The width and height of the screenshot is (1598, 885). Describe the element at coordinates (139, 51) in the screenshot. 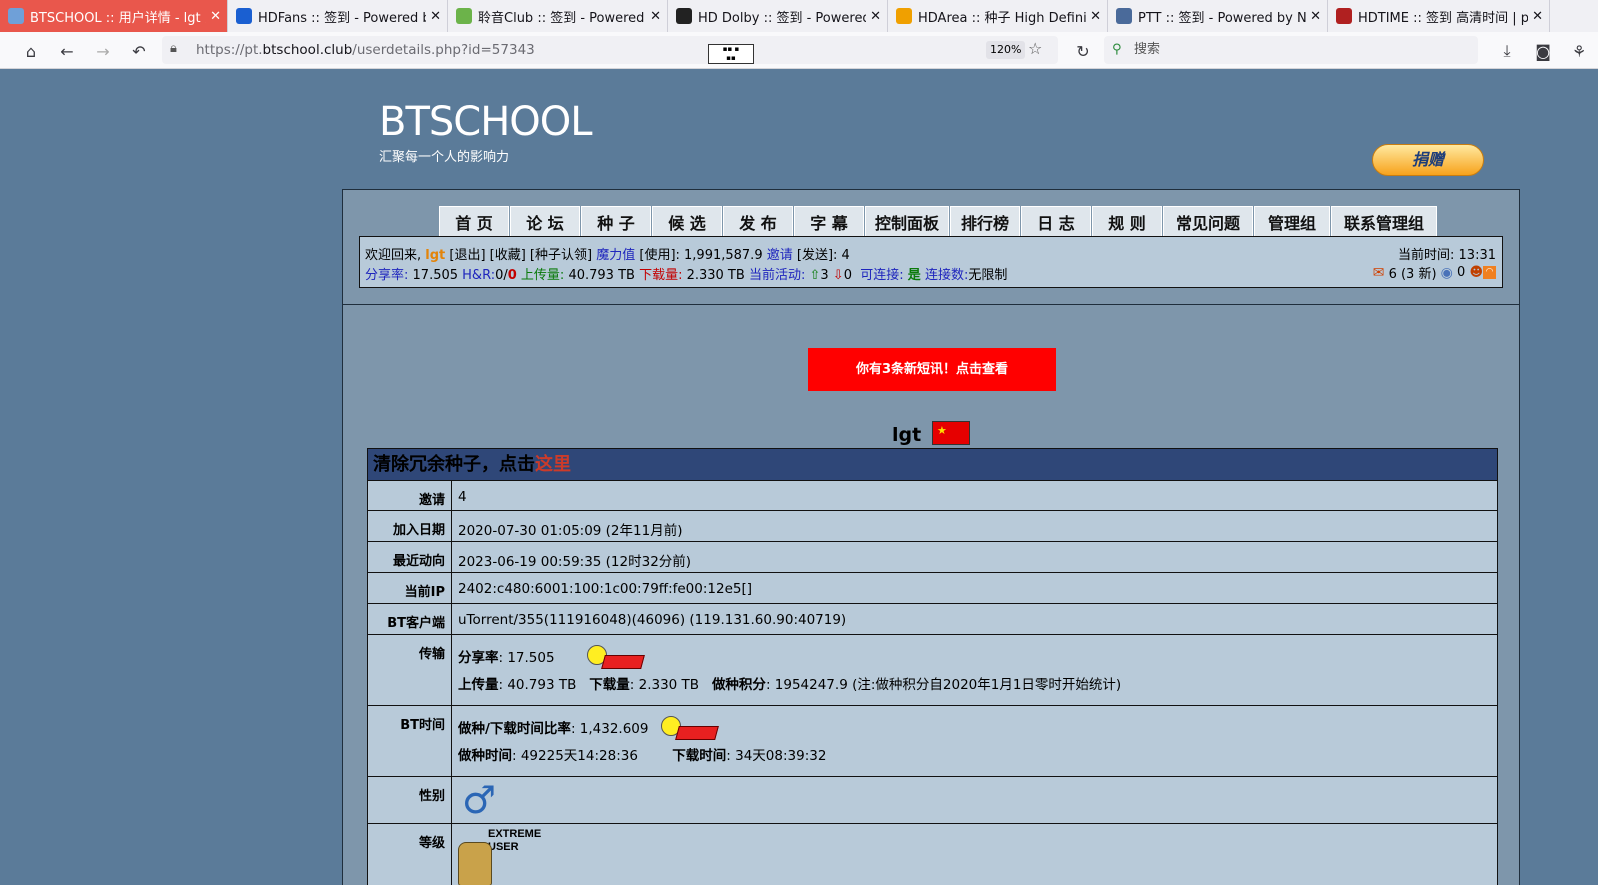

I see `undo-close-icon: ↶` at that location.